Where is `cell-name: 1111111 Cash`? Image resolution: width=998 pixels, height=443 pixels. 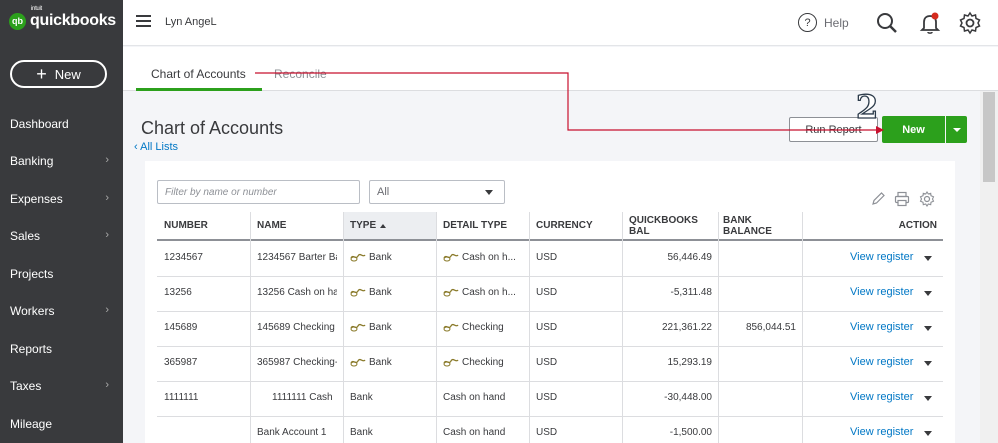
cell-name: 1111111 Cash is located at coordinates (302, 397).